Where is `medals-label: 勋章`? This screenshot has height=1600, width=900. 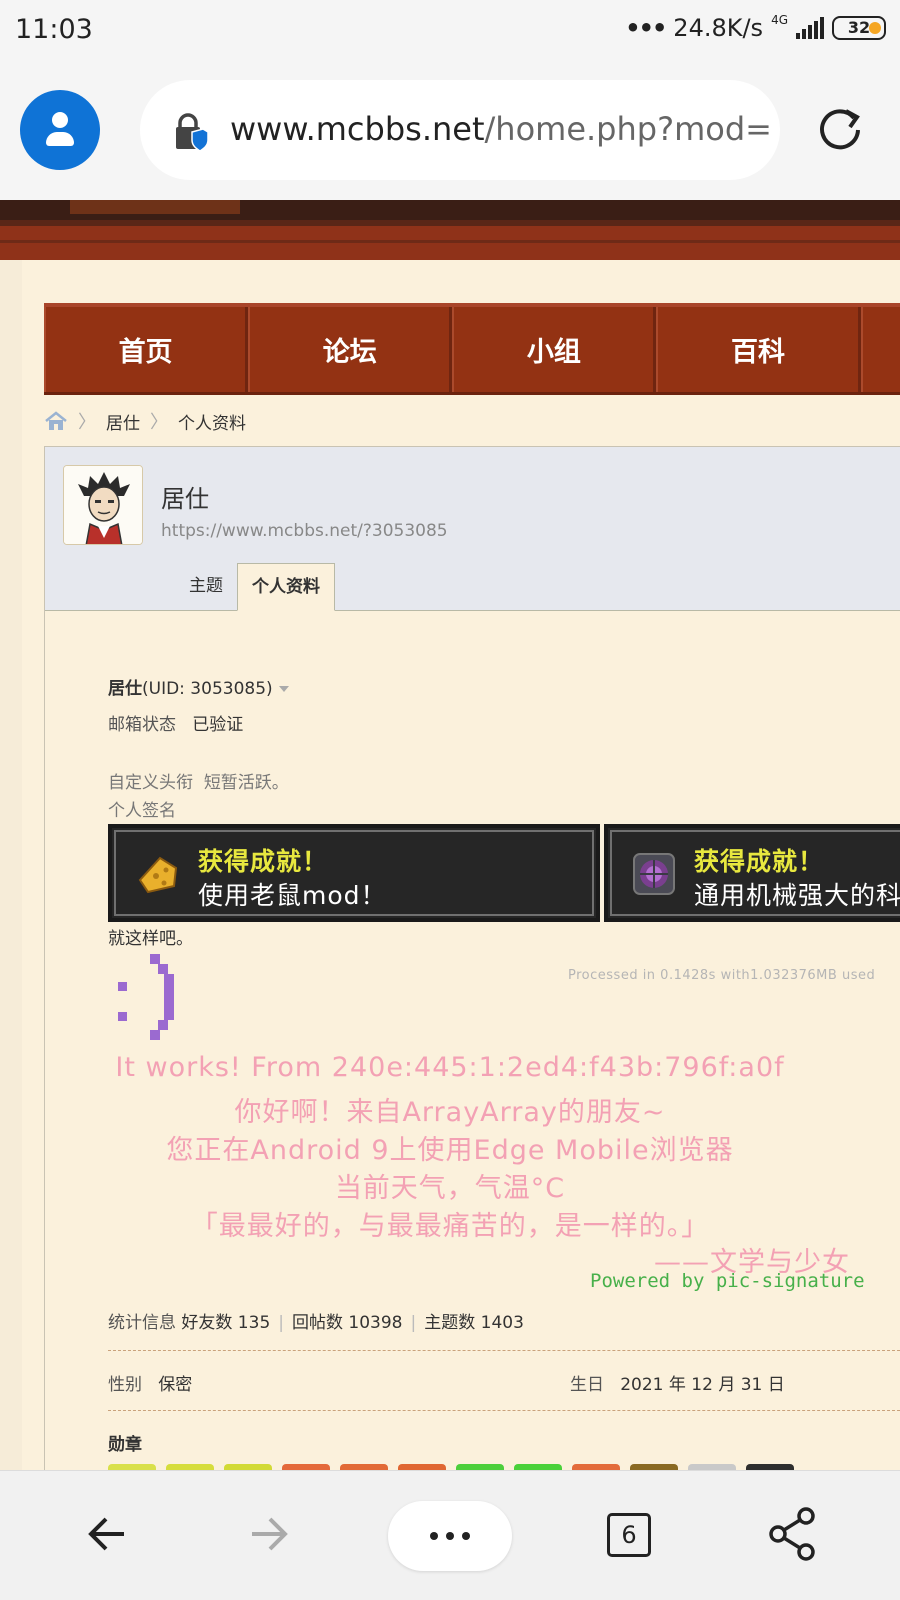 medals-label: 勋章 is located at coordinates (125, 1445).